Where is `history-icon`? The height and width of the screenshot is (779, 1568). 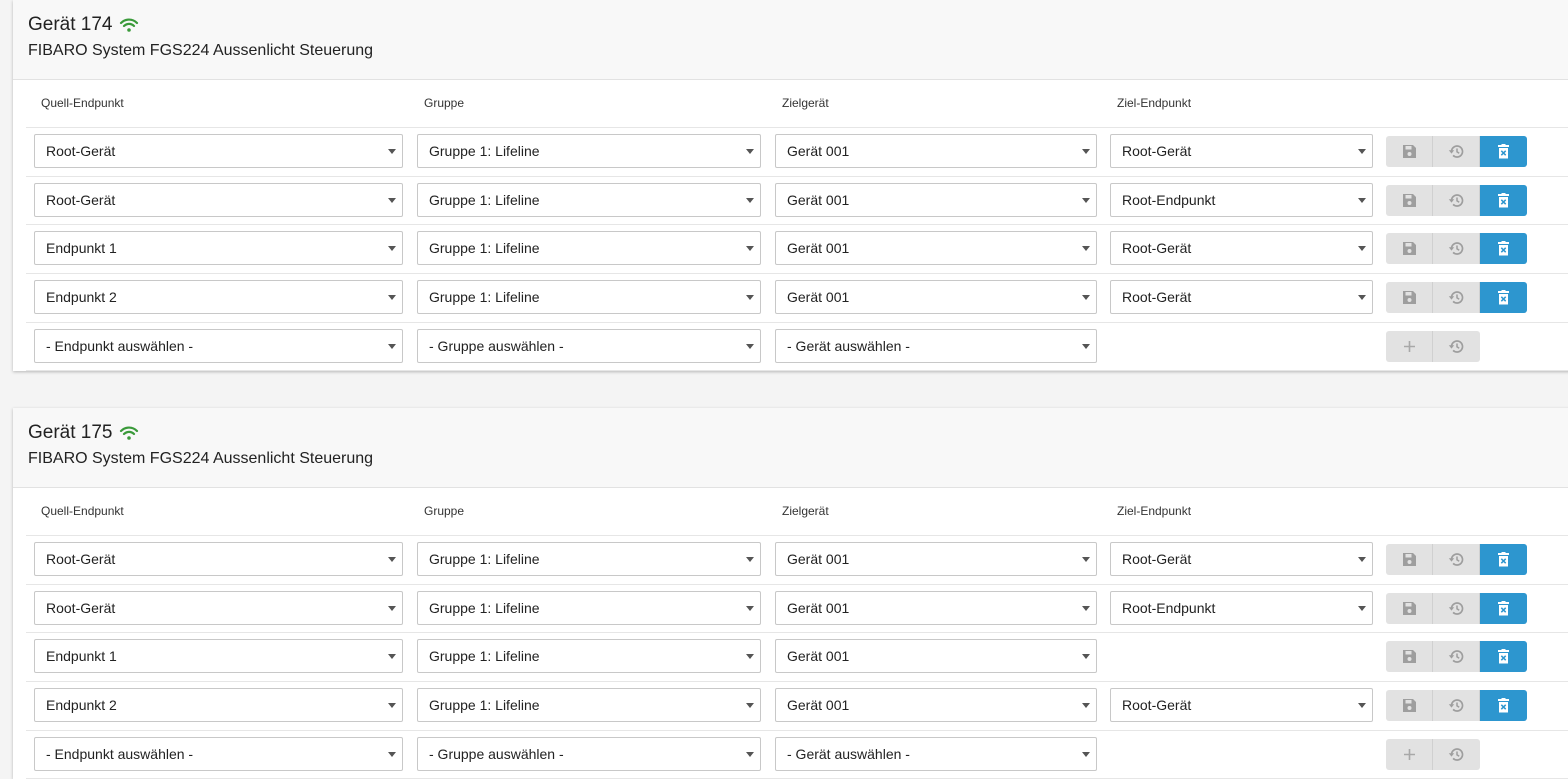 history-icon is located at coordinates (1455, 249).